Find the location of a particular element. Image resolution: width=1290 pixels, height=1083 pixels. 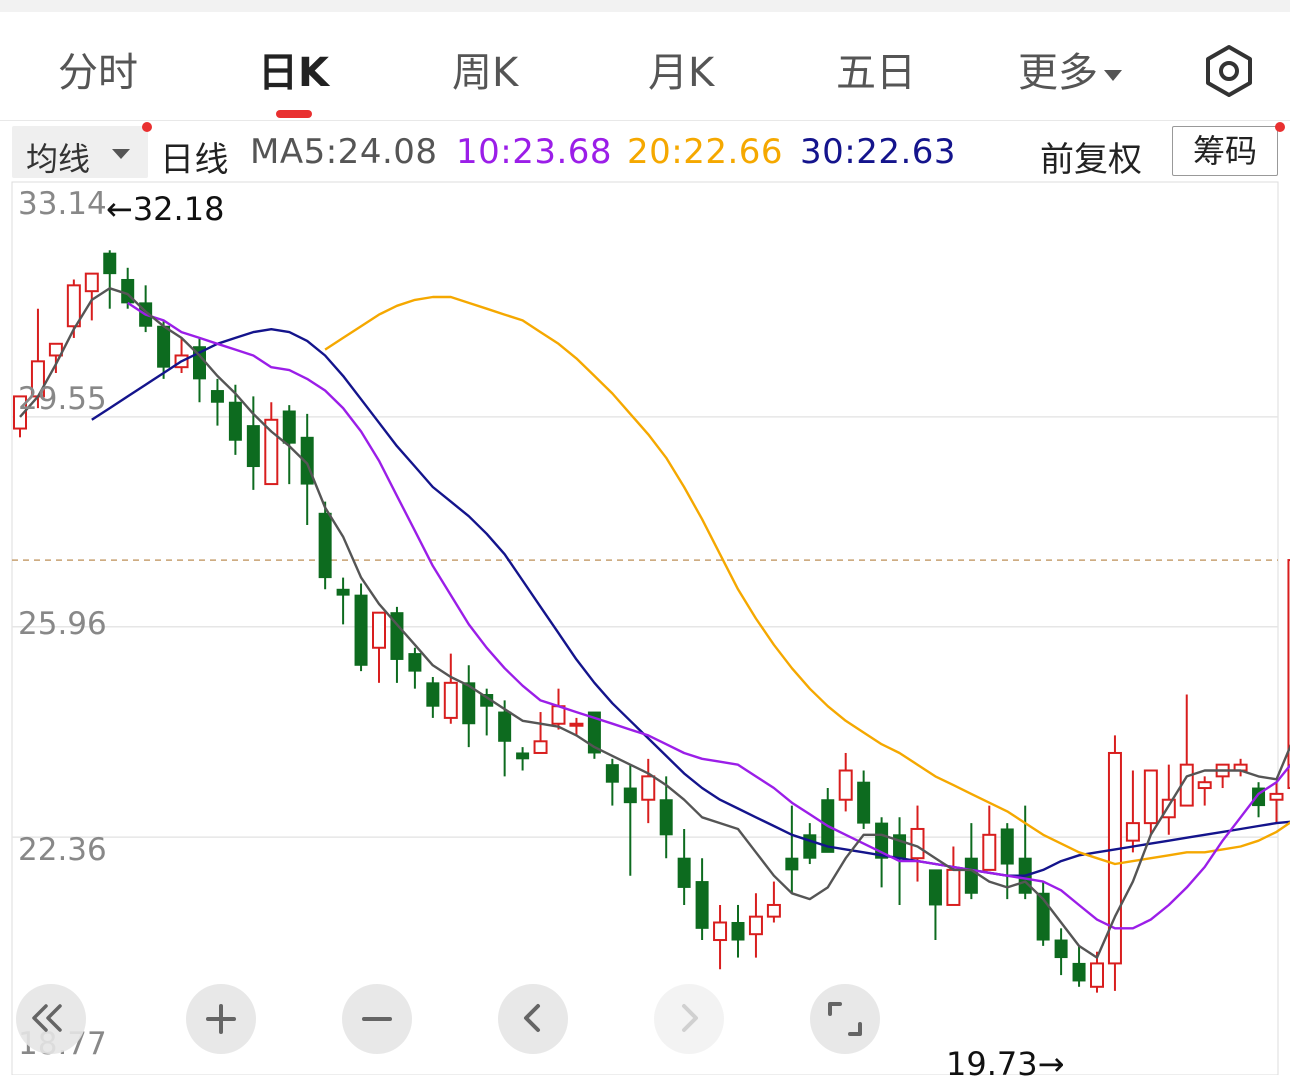

minus-icon is located at coordinates (377, 1019).